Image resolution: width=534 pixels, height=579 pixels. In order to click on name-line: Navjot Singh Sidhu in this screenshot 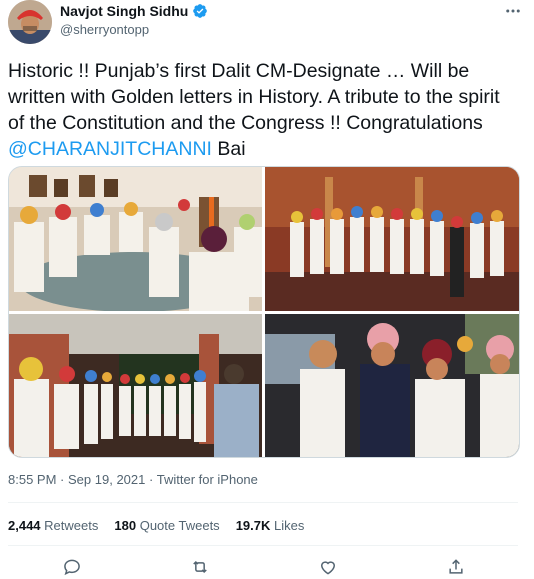, I will do `click(134, 11)`.